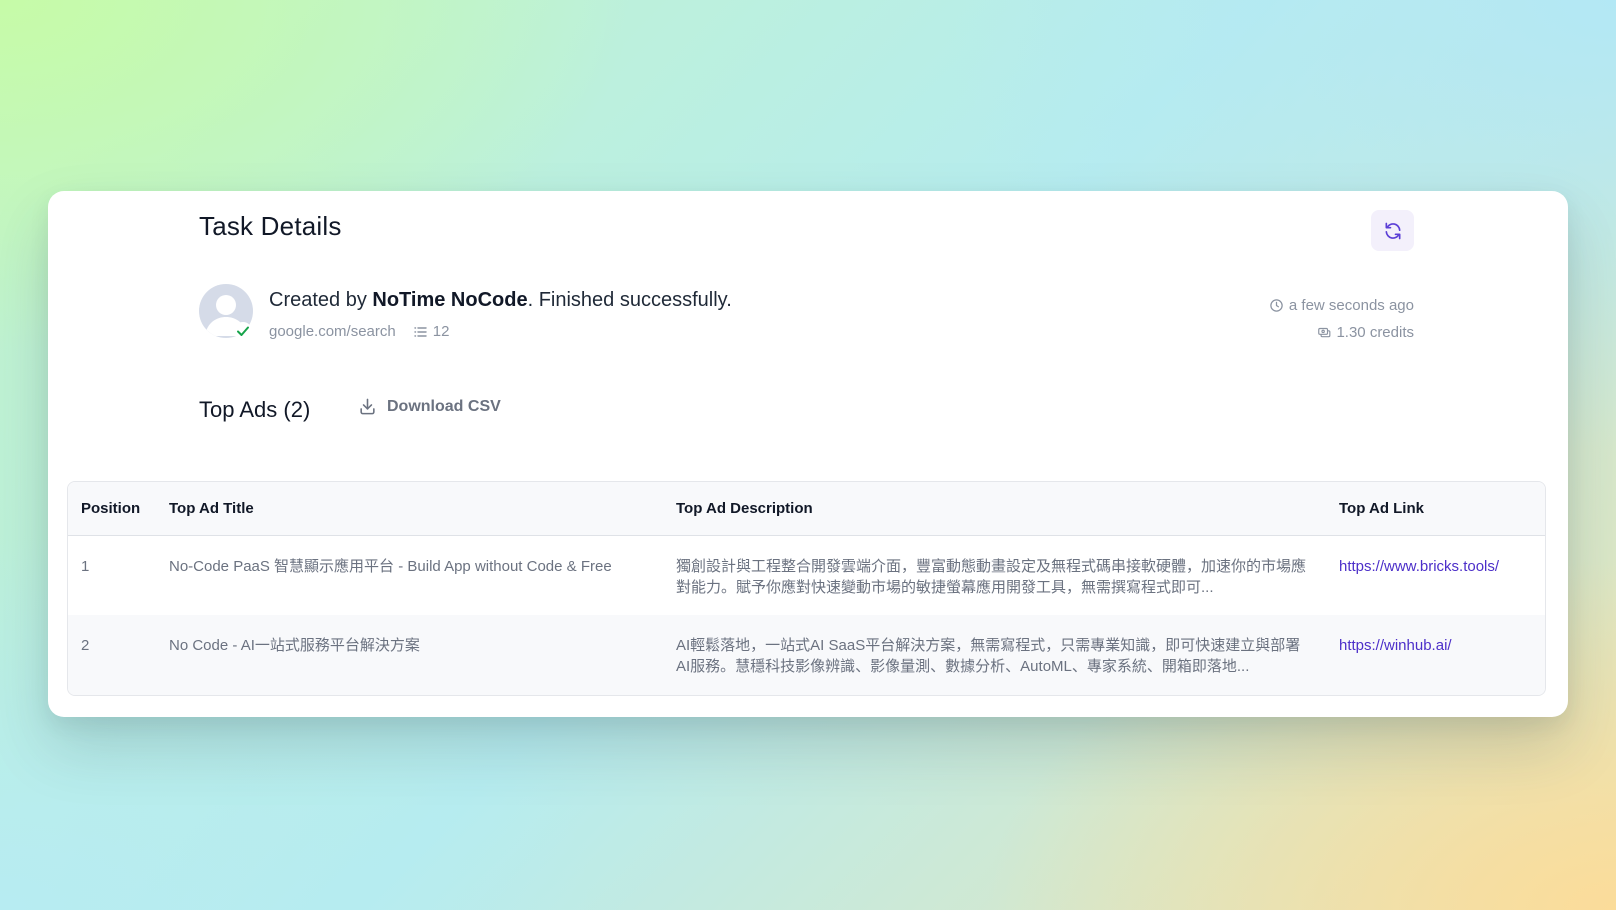 This screenshot has width=1616, height=910. I want to click on created-prefix: Created by, so click(321, 300).